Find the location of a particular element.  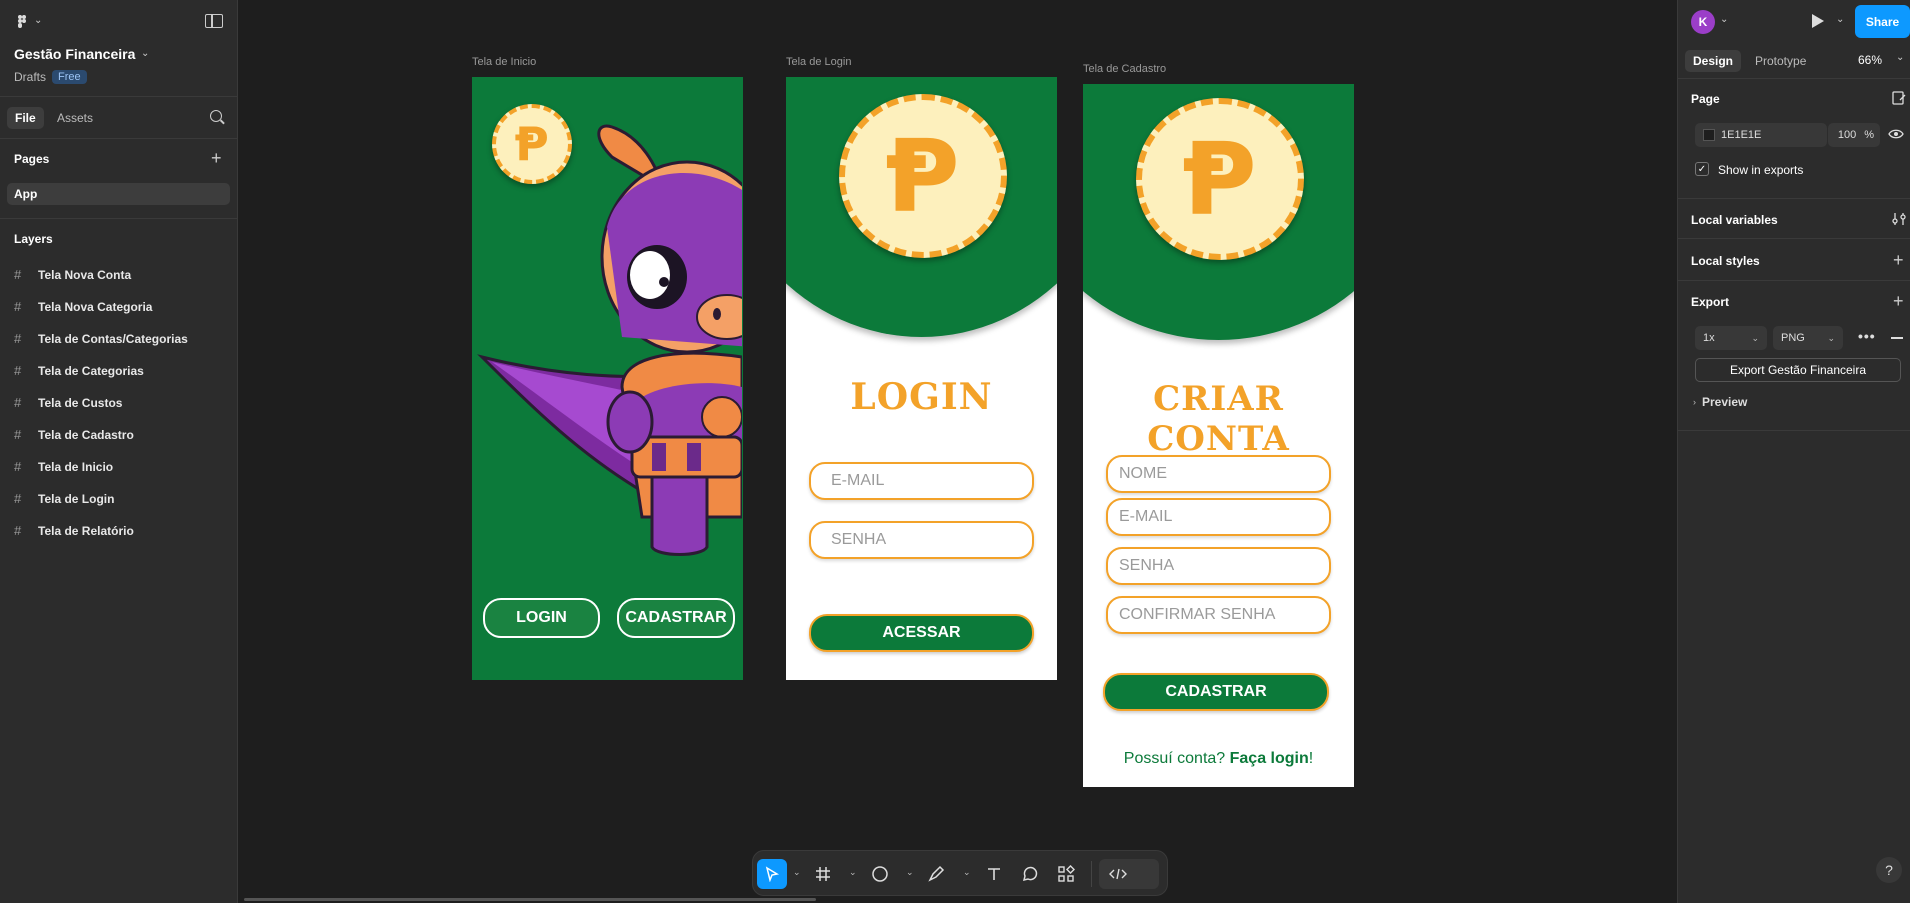

remove-export-icon is located at coordinates (1897, 338).